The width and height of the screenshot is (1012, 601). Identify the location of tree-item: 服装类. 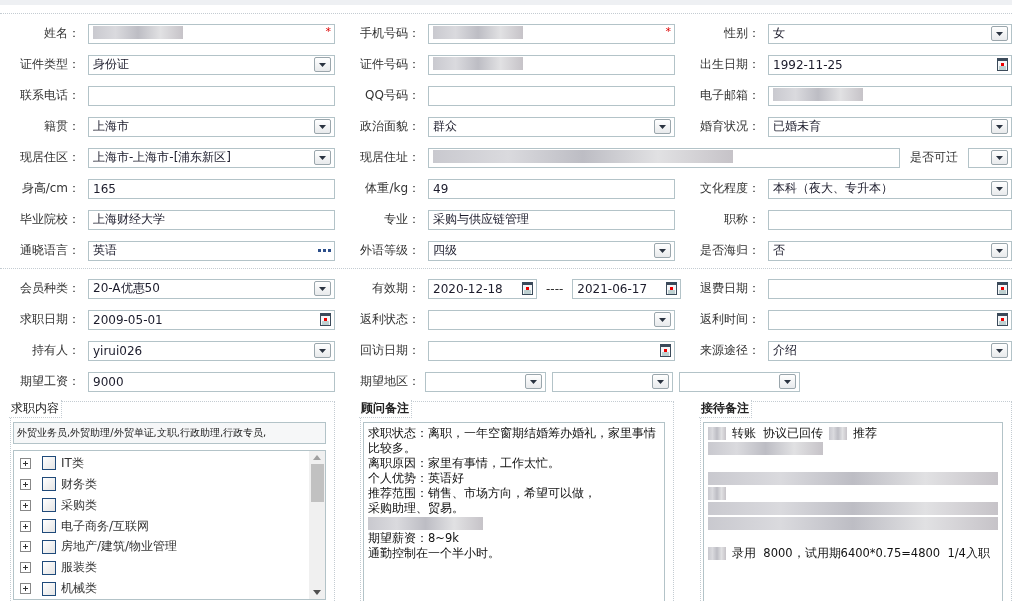
(79, 568).